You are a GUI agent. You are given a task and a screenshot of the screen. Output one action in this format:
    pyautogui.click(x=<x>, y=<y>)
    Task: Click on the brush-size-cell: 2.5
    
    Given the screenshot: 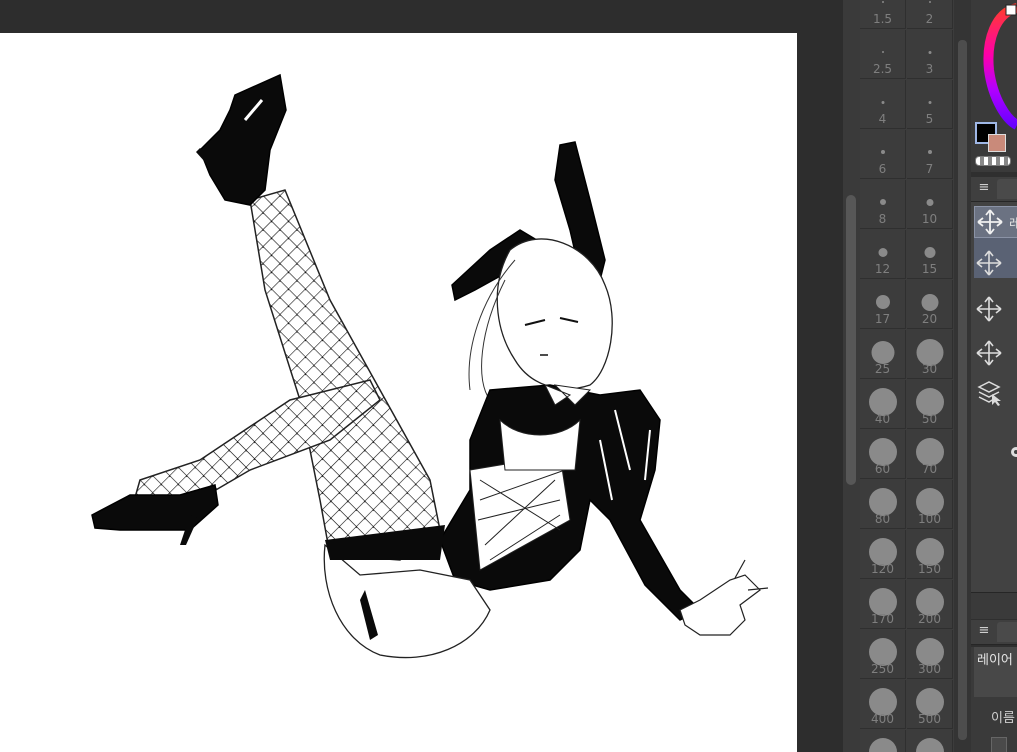 What is the action you would take?
    pyautogui.click(x=883, y=54)
    